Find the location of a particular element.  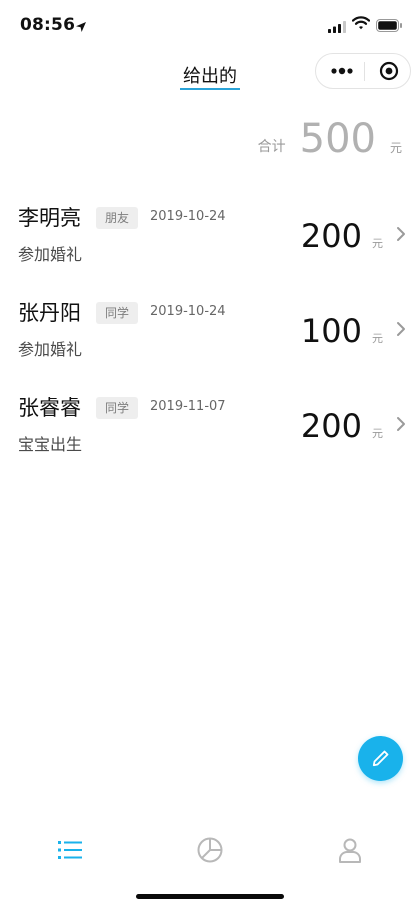

status-time: 08:56 is located at coordinates (48, 25).